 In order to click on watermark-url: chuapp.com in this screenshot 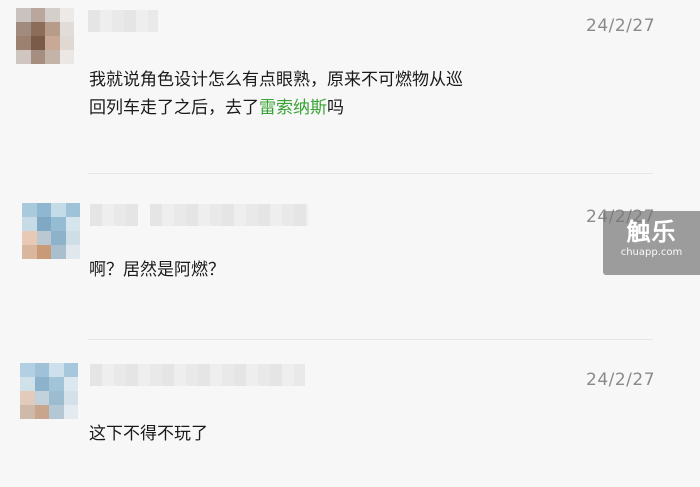, I will do `click(651, 252)`.